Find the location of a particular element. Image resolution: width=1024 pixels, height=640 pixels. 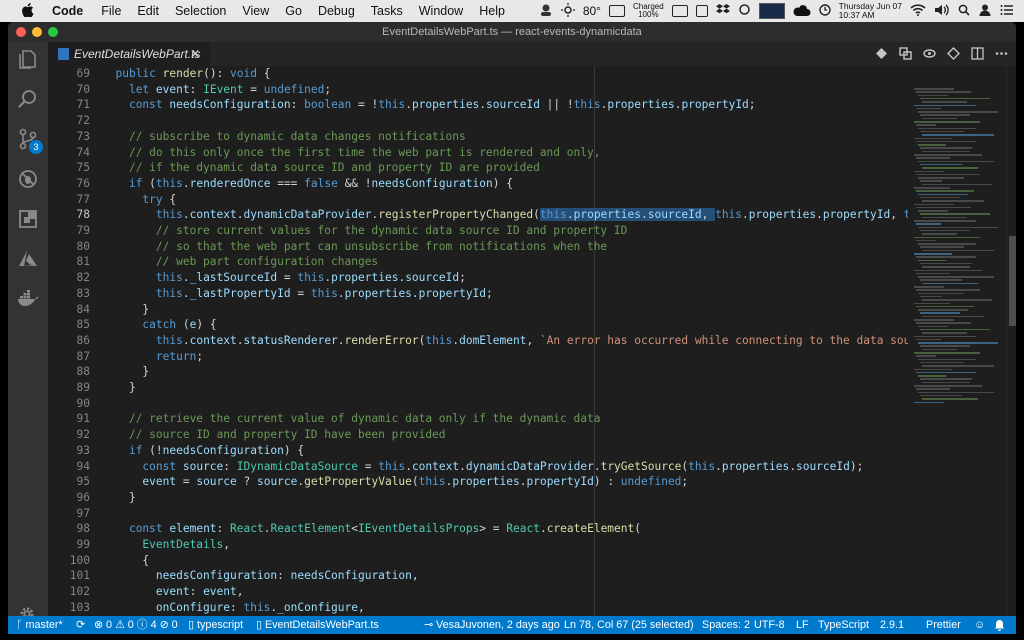

code-line: 77 try { is located at coordinates (478, 200).